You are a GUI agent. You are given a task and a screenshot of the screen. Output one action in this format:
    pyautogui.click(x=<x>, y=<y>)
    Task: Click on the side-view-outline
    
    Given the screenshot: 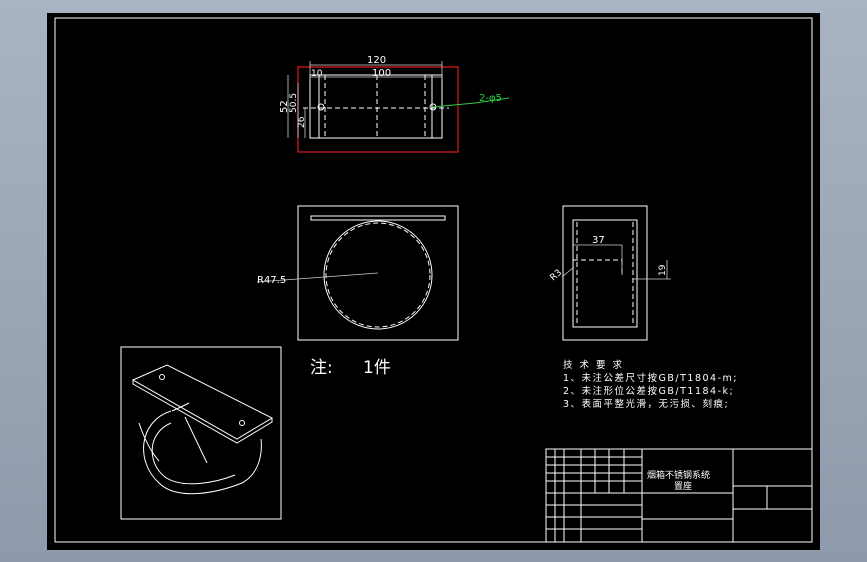 What is the action you would take?
    pyautogui.click(x=605, y=273)
    